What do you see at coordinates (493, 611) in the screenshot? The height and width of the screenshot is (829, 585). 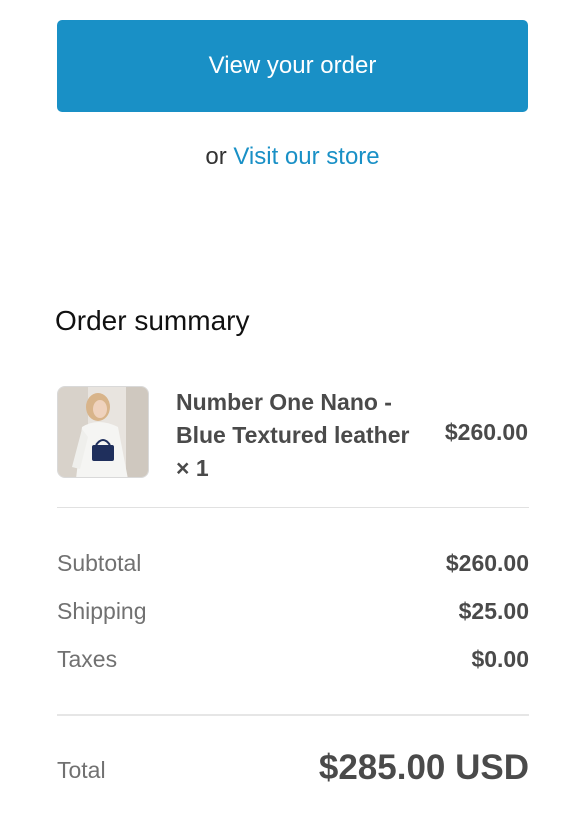 I see `shipping-value: $25.00` at bounding box center [493, 611].